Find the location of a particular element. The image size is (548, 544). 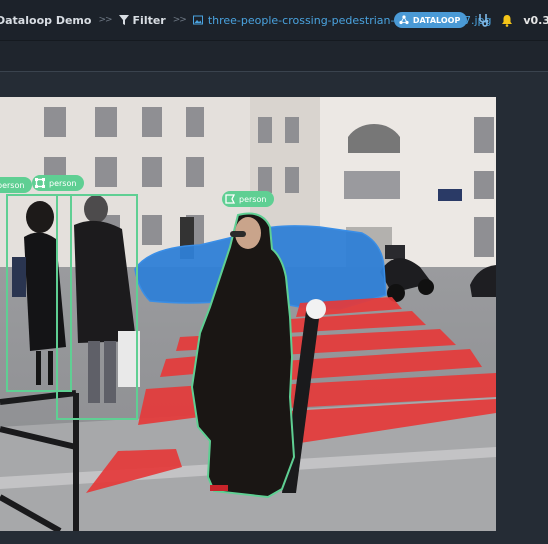

street-sign is located at coordinates (450, 195).